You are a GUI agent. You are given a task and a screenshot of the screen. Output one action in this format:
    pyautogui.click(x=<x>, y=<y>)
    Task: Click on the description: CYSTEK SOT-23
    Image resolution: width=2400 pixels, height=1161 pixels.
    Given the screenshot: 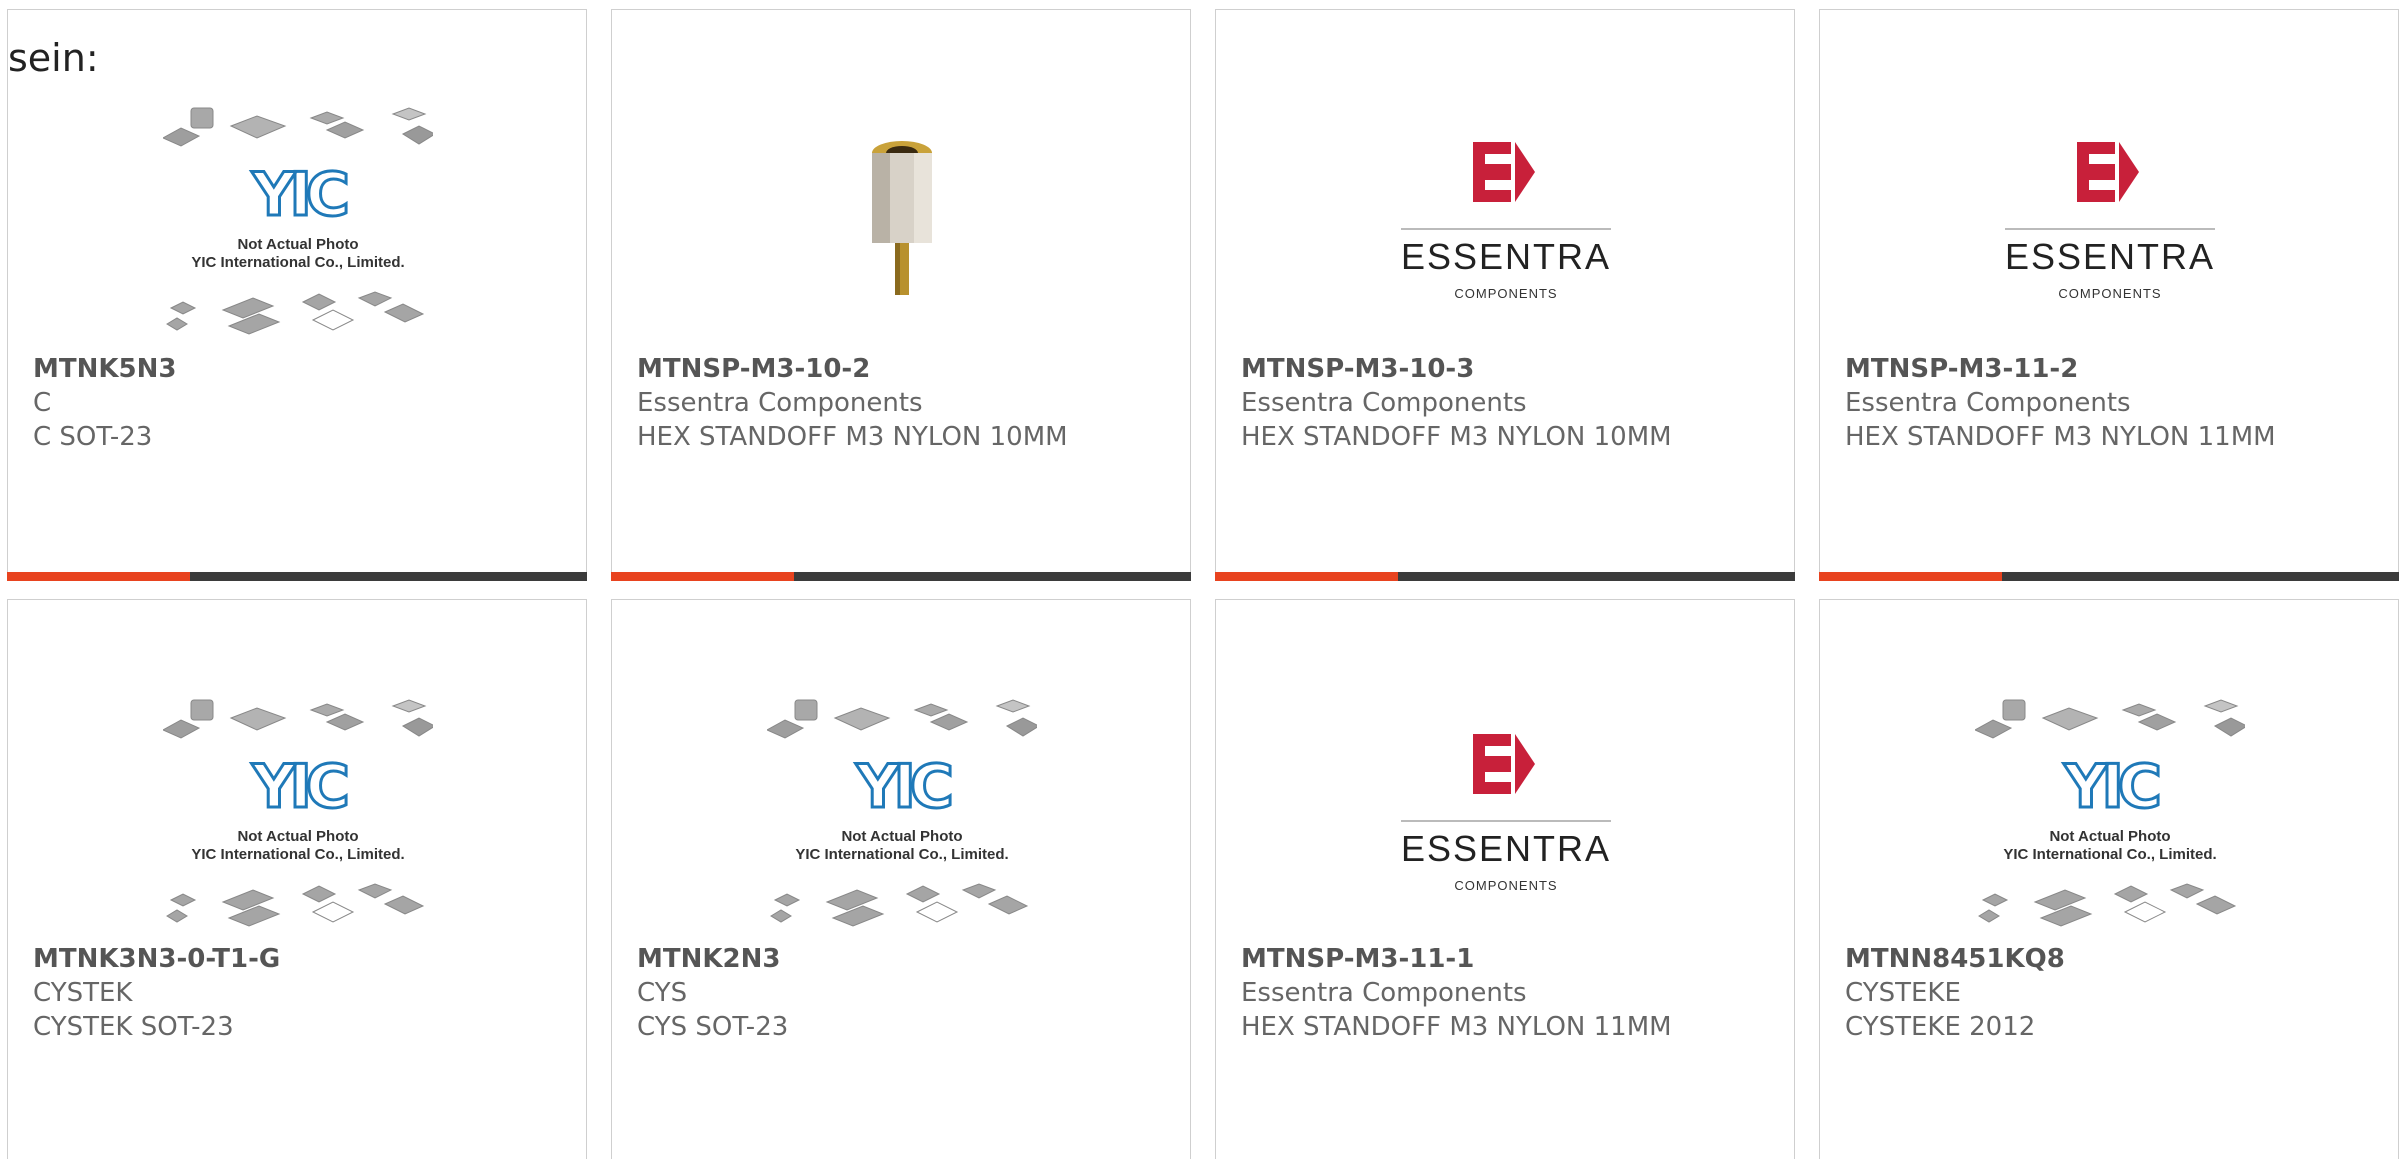 What is the action you would take?
    pyautogui.click(x=133, y=1027)
    